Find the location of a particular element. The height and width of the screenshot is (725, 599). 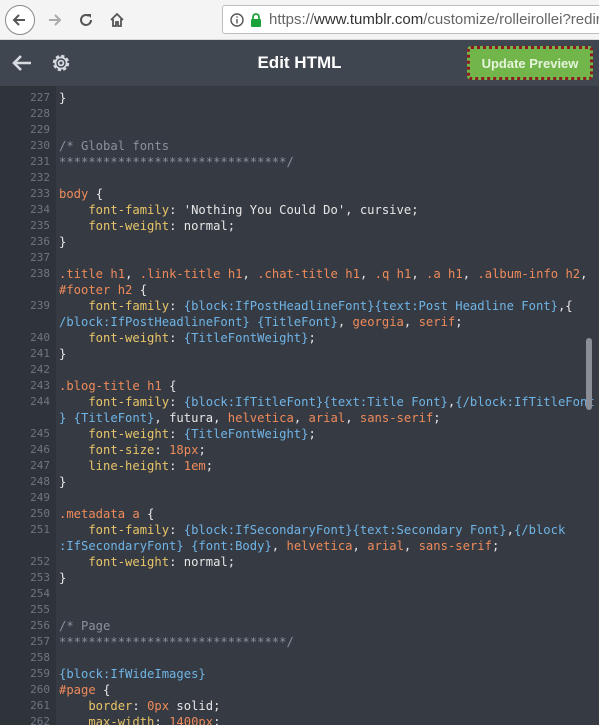

browser-home-button is located at coordinates (117, 20).